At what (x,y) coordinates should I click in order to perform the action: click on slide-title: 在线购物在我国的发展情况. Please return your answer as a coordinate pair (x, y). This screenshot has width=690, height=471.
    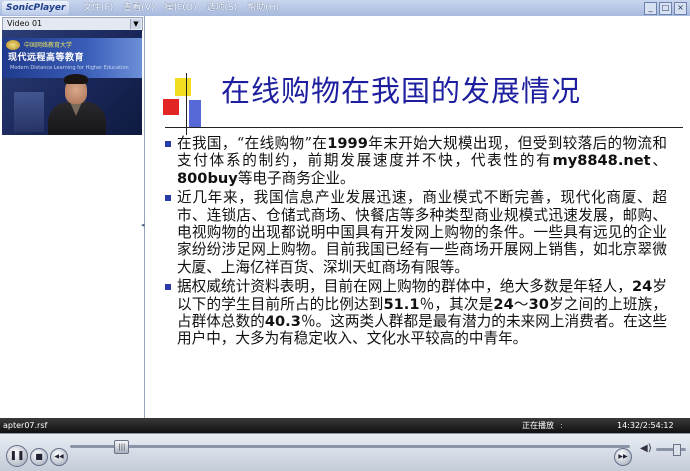
    Looking at the image, I should click on (401, 91).